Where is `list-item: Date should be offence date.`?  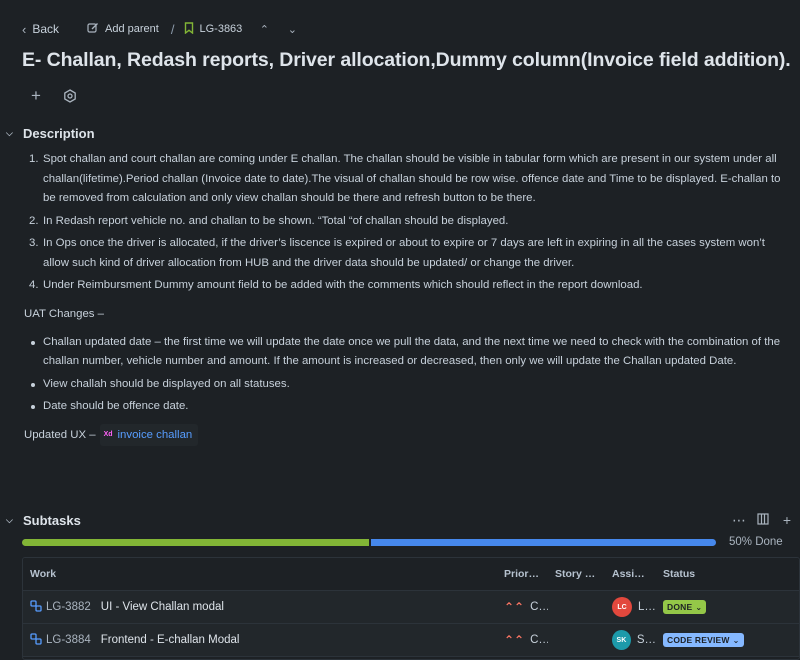 list-item: Date should be offence date. is located at coordinates (404, 407).